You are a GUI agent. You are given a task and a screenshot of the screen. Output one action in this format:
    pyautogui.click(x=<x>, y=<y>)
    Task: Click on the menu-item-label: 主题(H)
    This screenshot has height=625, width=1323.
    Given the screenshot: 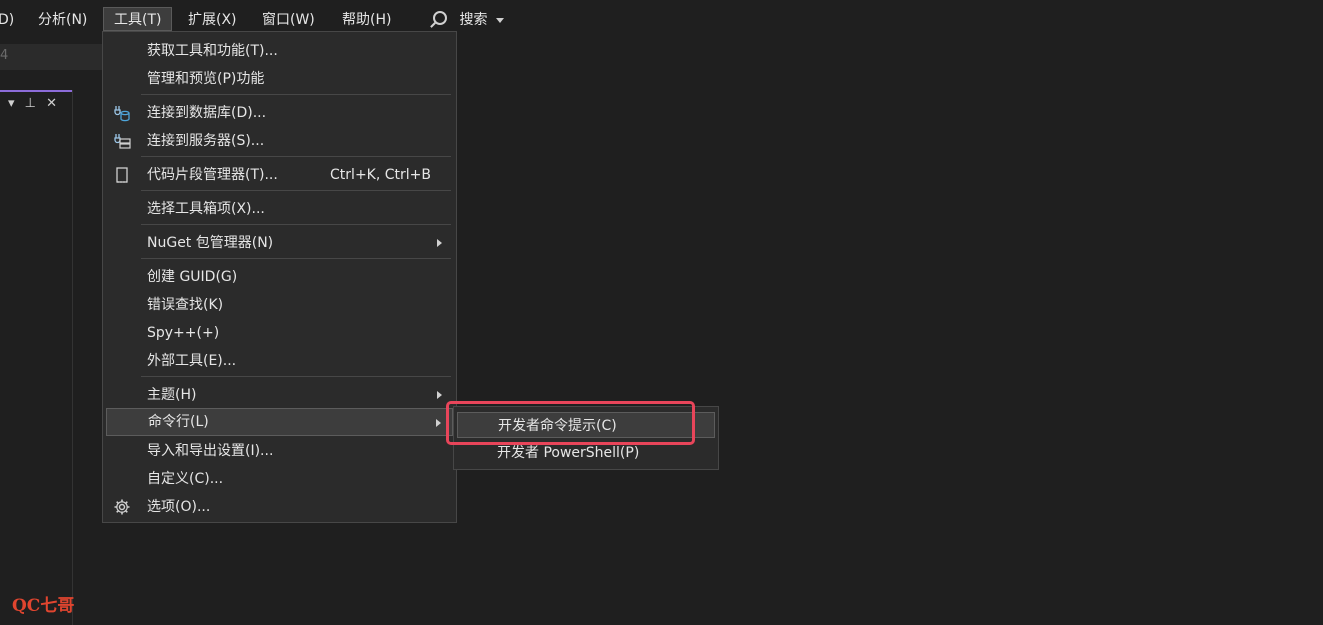 What is the action you would take?
    pyautogui.click(x=172, y=395)
    